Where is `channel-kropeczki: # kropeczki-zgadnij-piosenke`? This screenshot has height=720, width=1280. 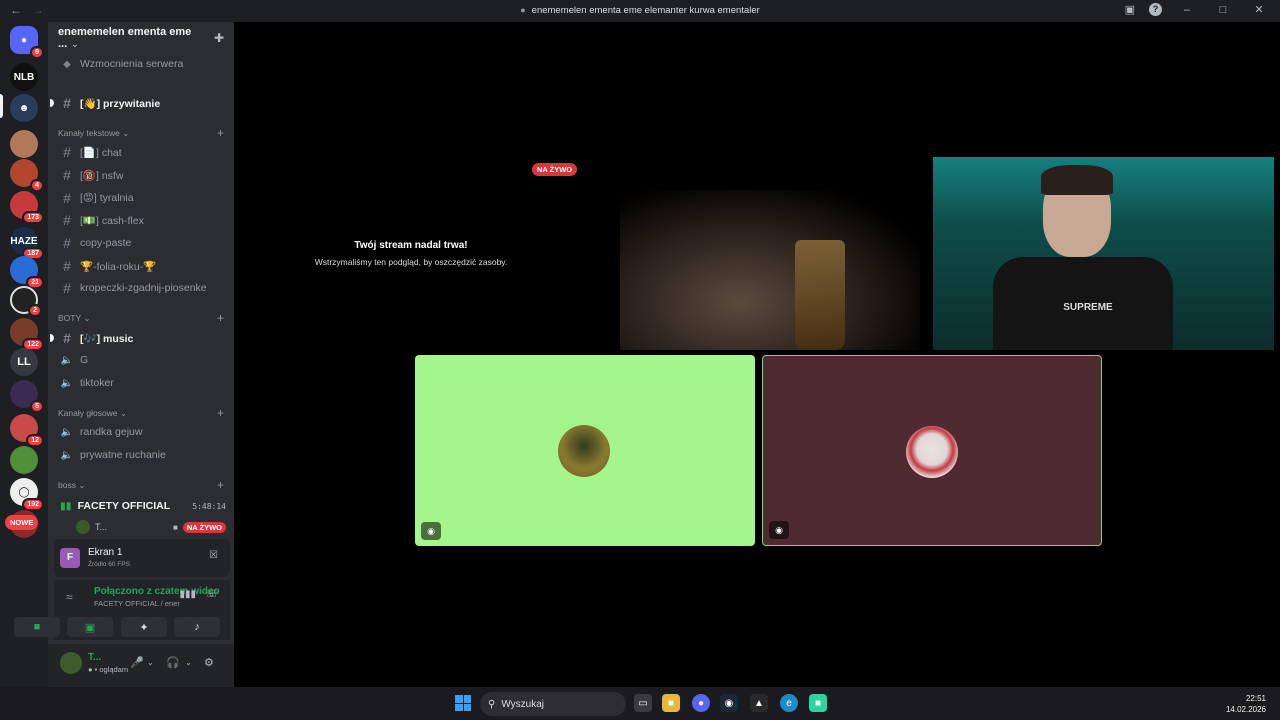
channel-kropeczki: # kropeczki-zgadnij-piosenke is located at coordinates (141, 288).